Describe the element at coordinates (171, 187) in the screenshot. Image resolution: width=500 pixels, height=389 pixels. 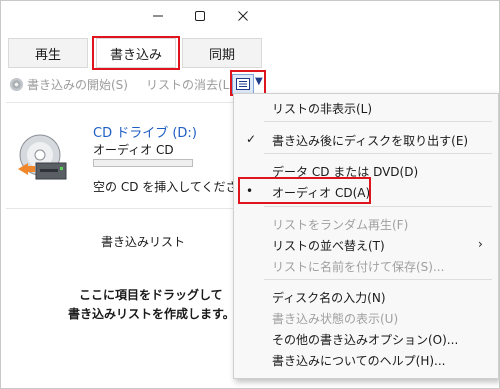
I see `insert-disc-message: 空の CD を挿入してください` at that location.